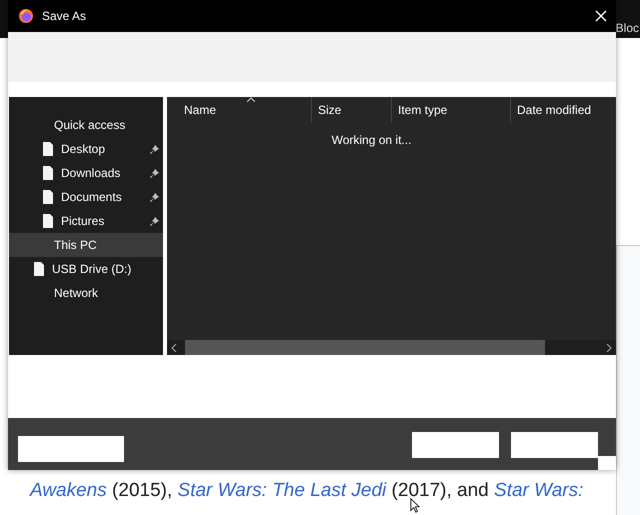 The height and width of the screenshot is (515, 640). What do you see at coordinates (239, 110) in the screenshot?
I see `column-header: Name` at bounding box center [239, 110].